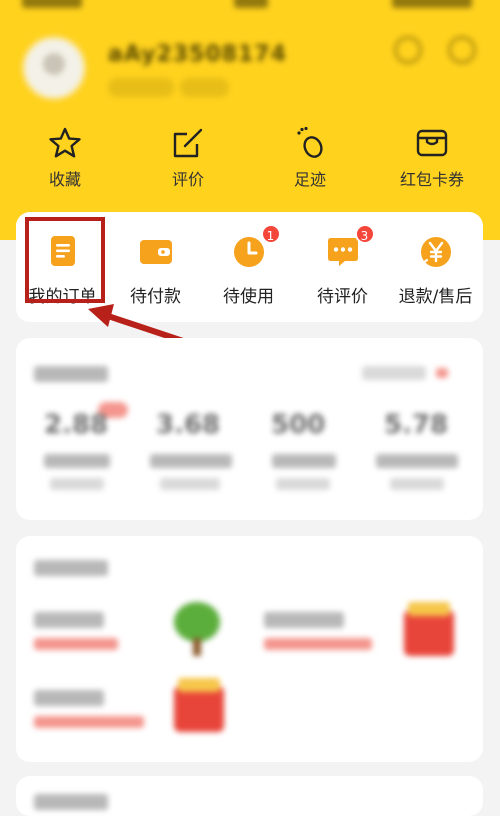  I want to click on avatar, so click(54, 68).